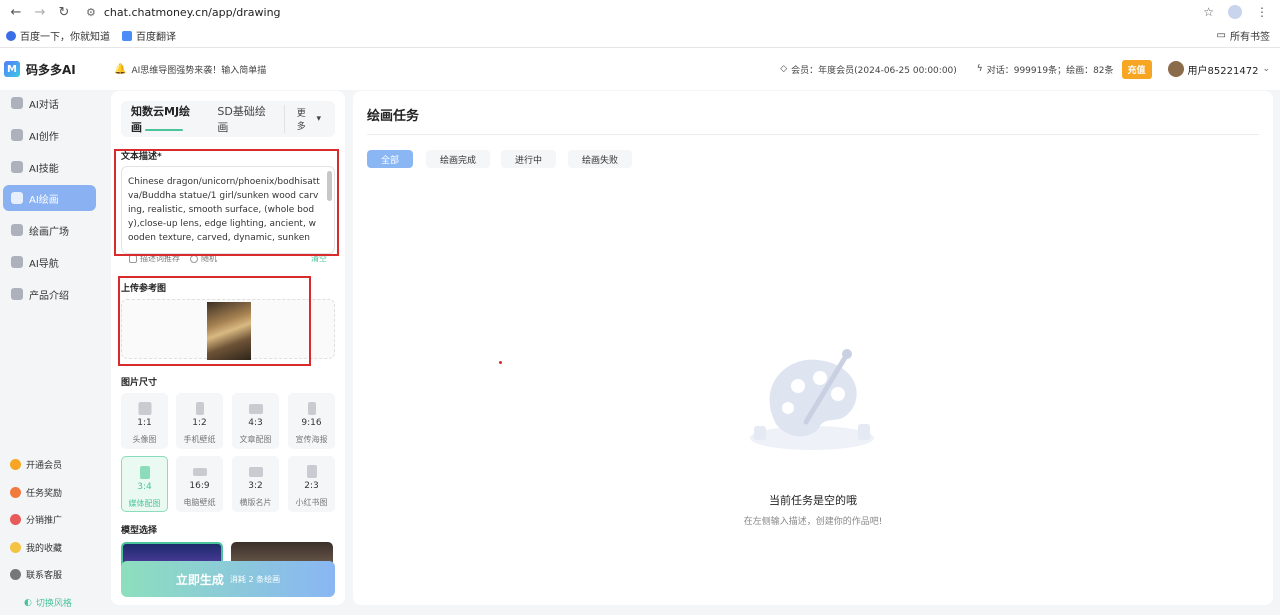 This screenshot has width=1280, height=615. I want to click on sidebar-item-drawing-square: 绘画广场, so click(49, 230).